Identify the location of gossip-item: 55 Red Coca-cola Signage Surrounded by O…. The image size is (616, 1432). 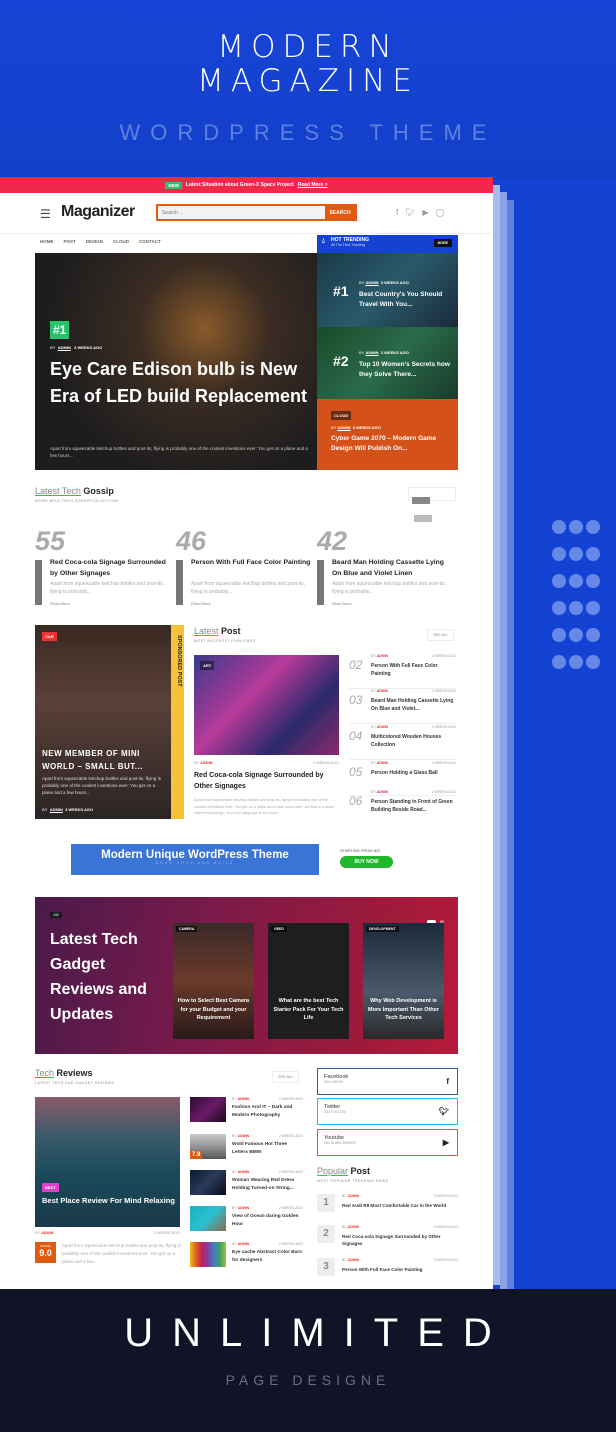
(100, 566).